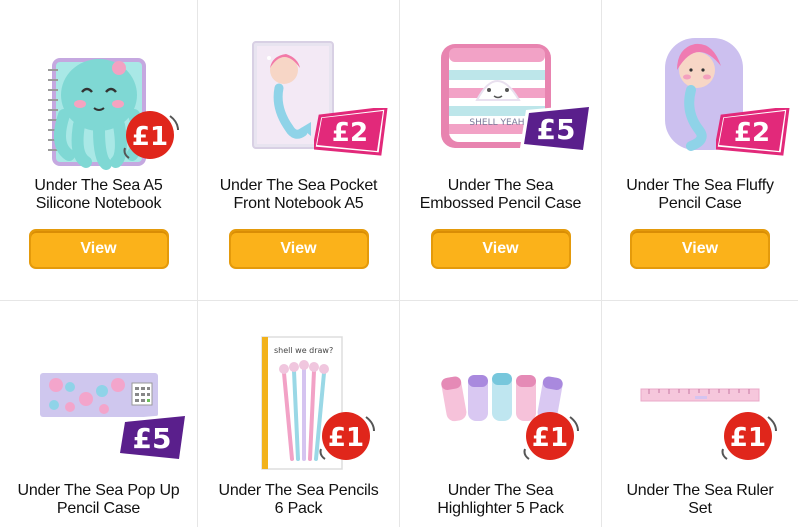 Image resolution: width=798 pixels, height=527 pixels. I want to click on product-title: Under The Sea Fluffy Pencil Case, so click(700, 195).